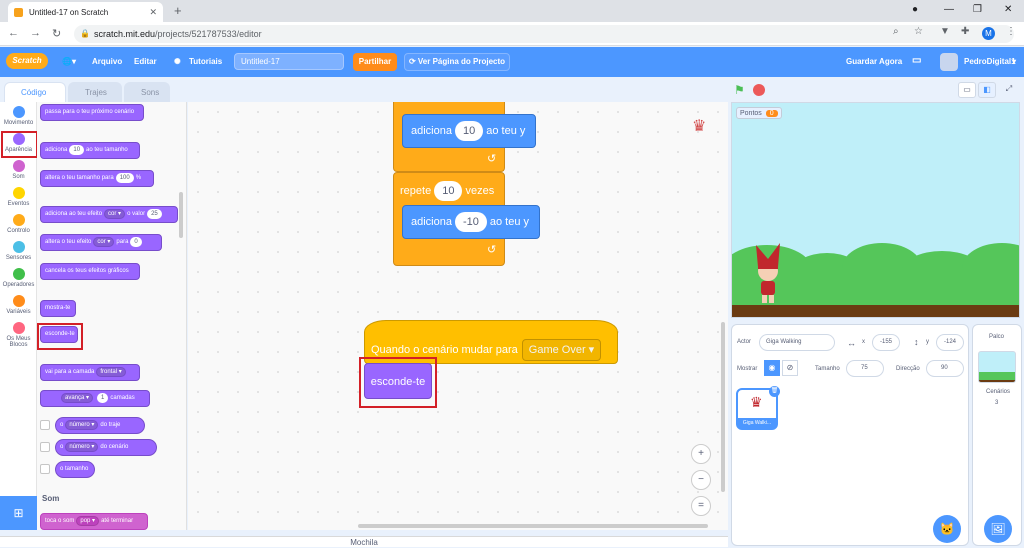  Describe the element at coordinates (918, 31) in the screenshot. I see `star-icon: ☆` at that location.